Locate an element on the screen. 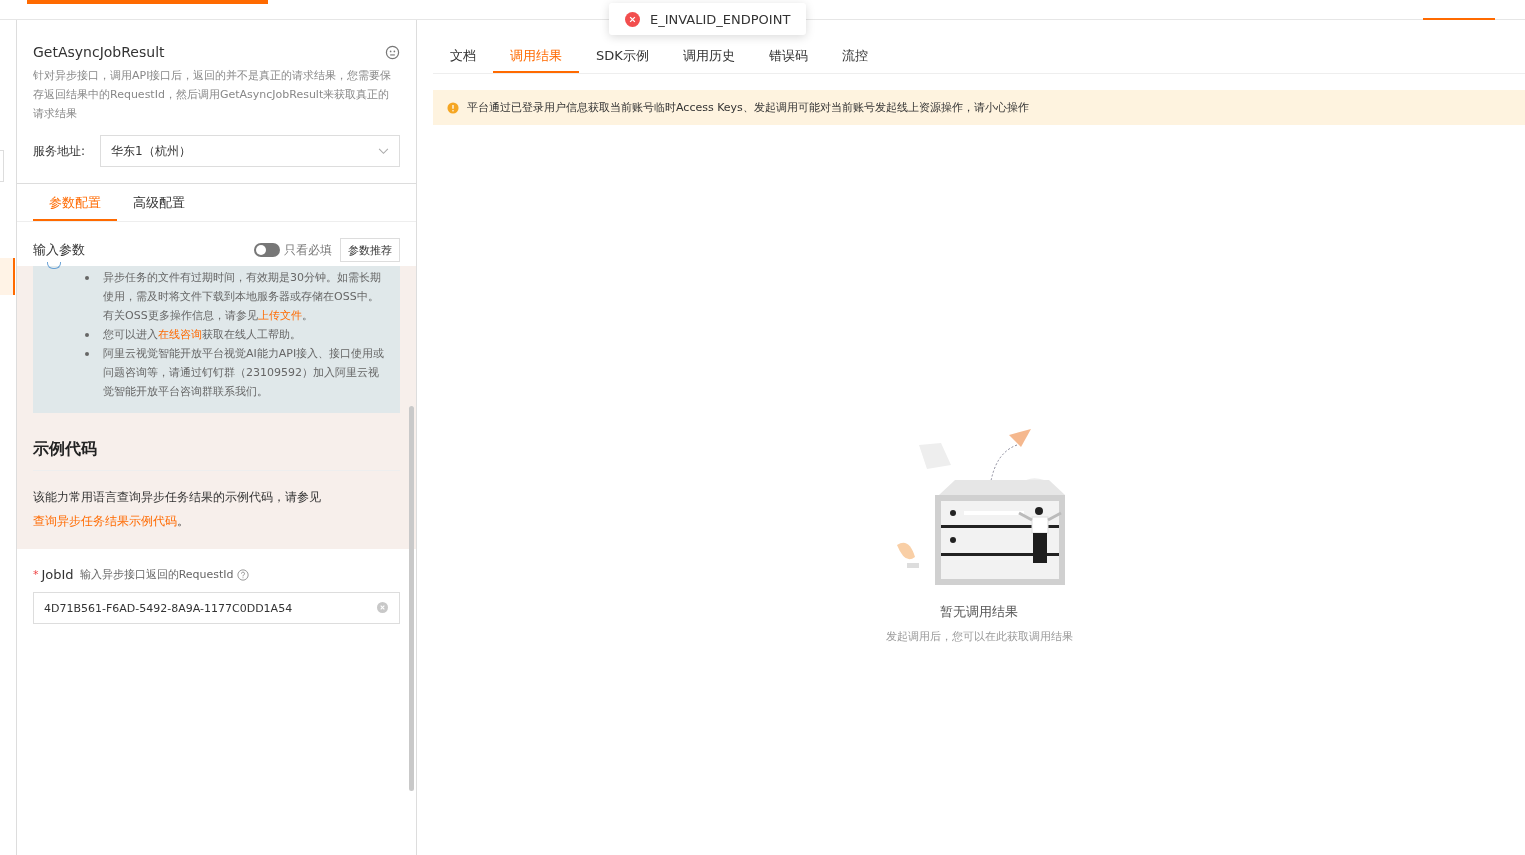 The height and width of the screenshot is (855, 1525). toast-message: E_INVALID_ENDPOINT is located at coordinates (720, 19).